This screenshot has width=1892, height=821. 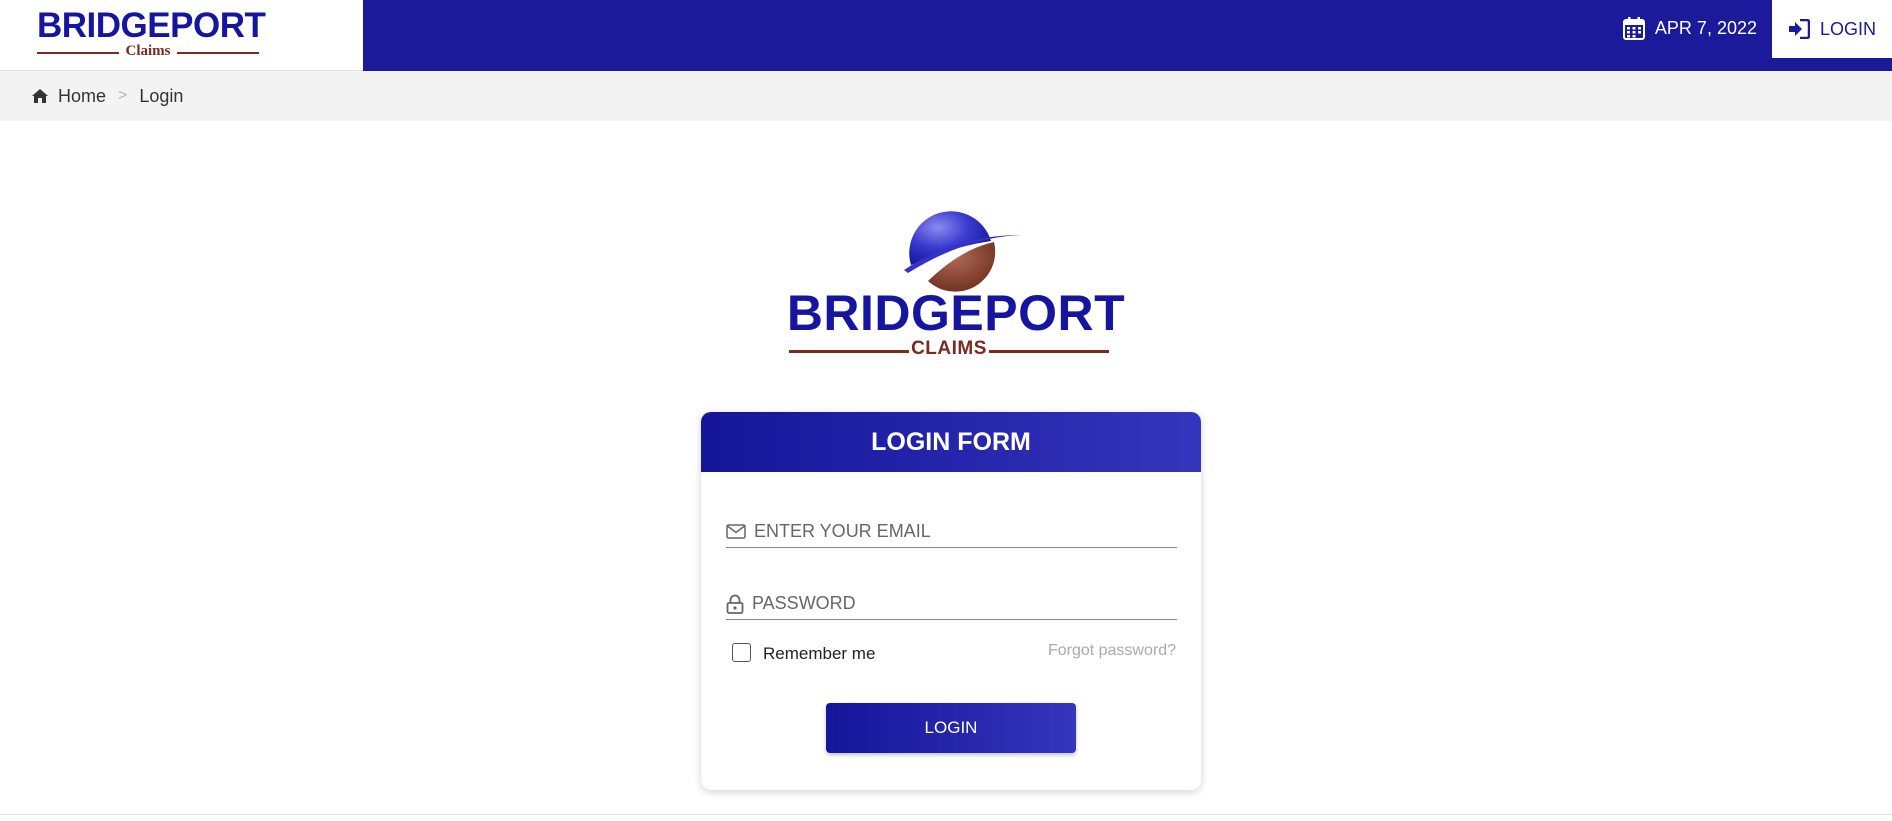 I want to click on lock-icon, so click(x=735, y=604).